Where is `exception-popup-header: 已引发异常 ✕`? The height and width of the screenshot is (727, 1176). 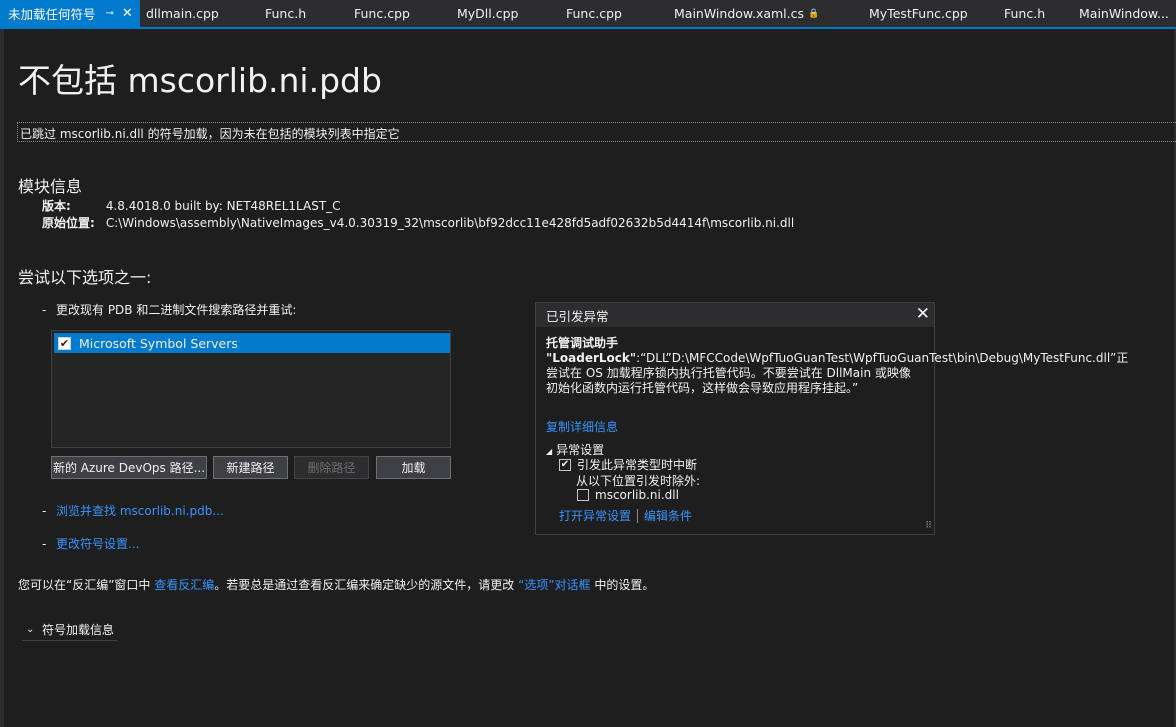
exception-popup-header: 已引发异常 ✕ is located at coordinates (735, 315).